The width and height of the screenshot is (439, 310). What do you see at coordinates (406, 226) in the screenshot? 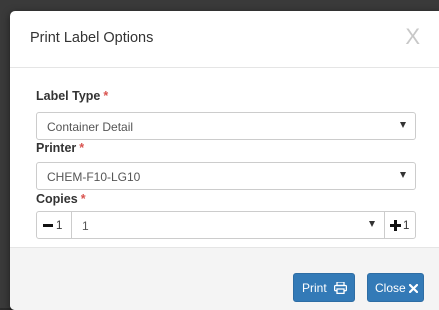
I see `increment-step: 1` at bounding box center [406, 226].